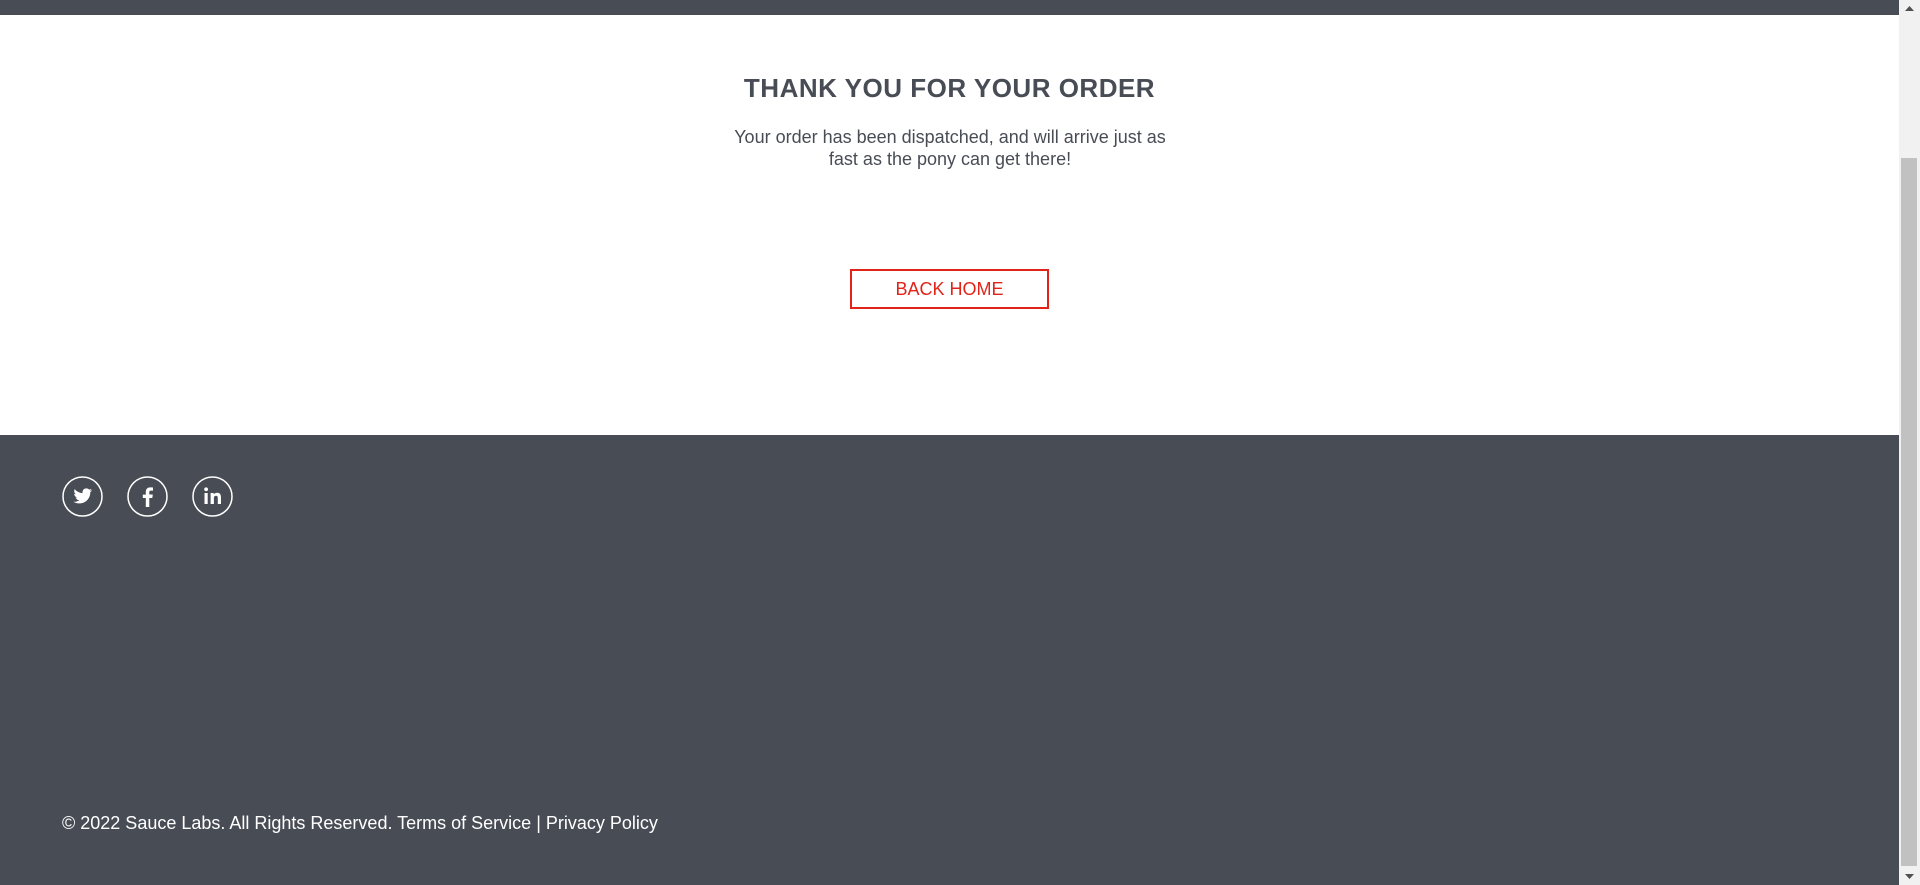  Describe the element at coordinates (1909, 512) in the screenshot. I see `scroll-thumb` at that location.